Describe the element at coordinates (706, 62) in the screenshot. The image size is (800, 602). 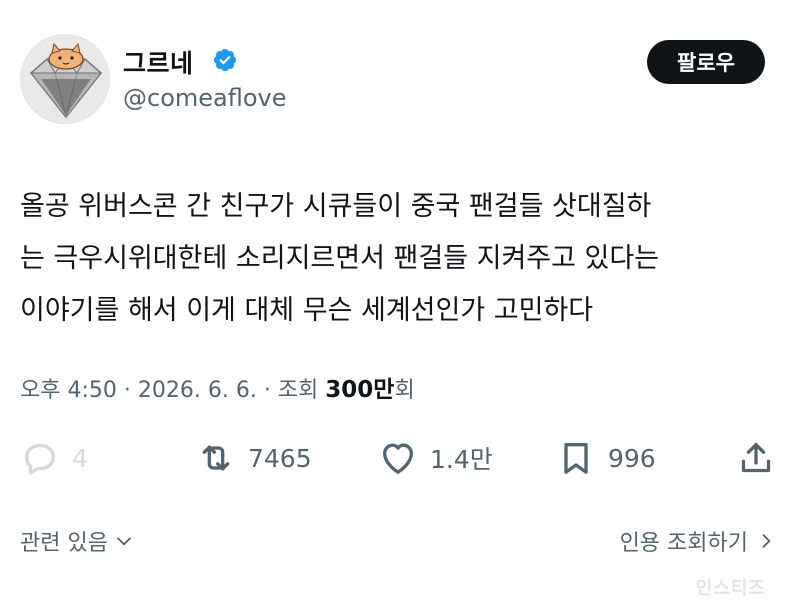
I see `follow-button: 팔로우` at that location.